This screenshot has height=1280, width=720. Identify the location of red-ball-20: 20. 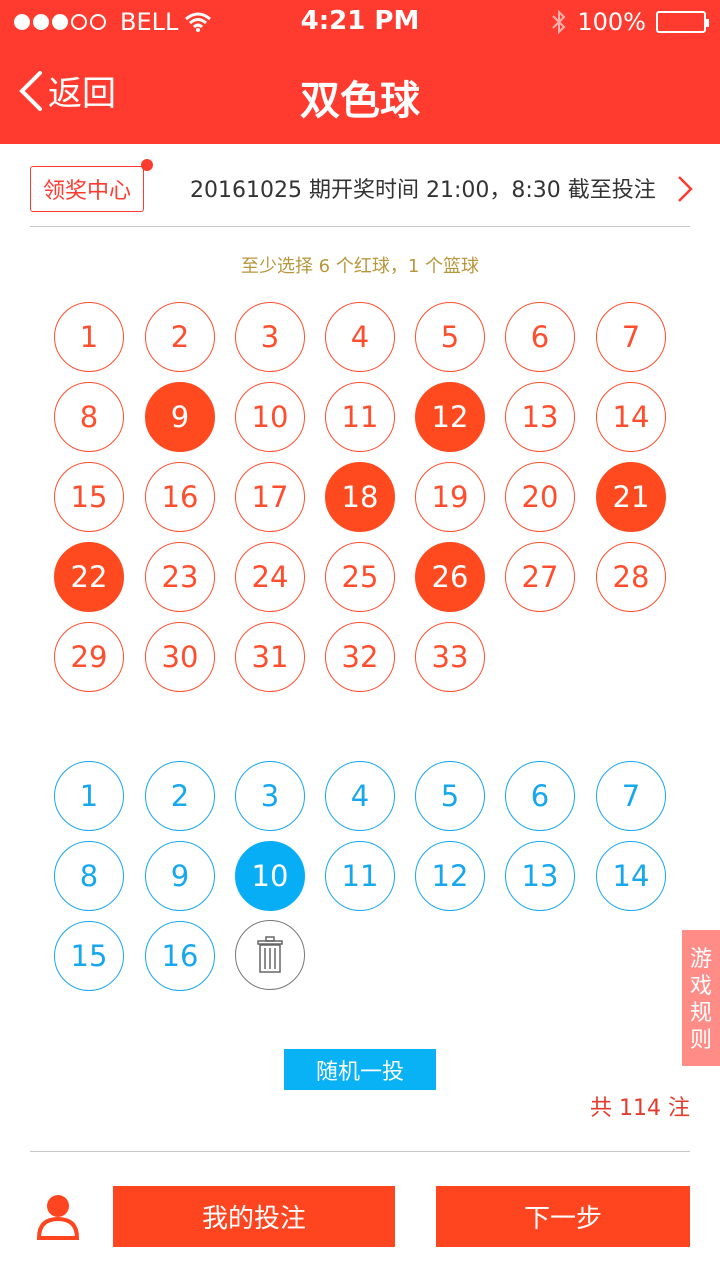
(540, 497).